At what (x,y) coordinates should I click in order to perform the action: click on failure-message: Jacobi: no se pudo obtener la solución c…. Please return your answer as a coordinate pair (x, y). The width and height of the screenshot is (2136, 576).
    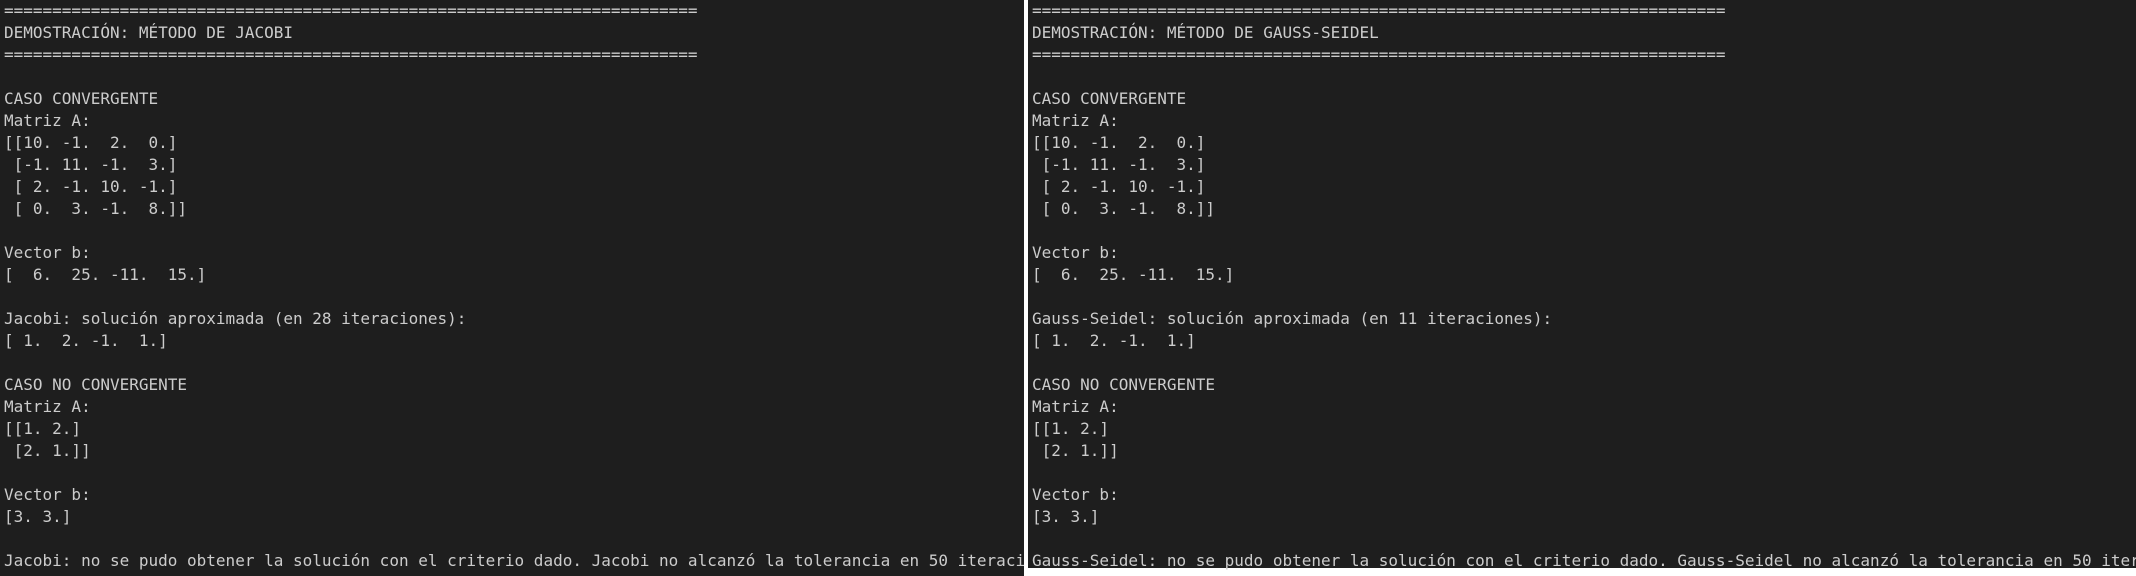
    Looking at the image, I should click on (514, 560).